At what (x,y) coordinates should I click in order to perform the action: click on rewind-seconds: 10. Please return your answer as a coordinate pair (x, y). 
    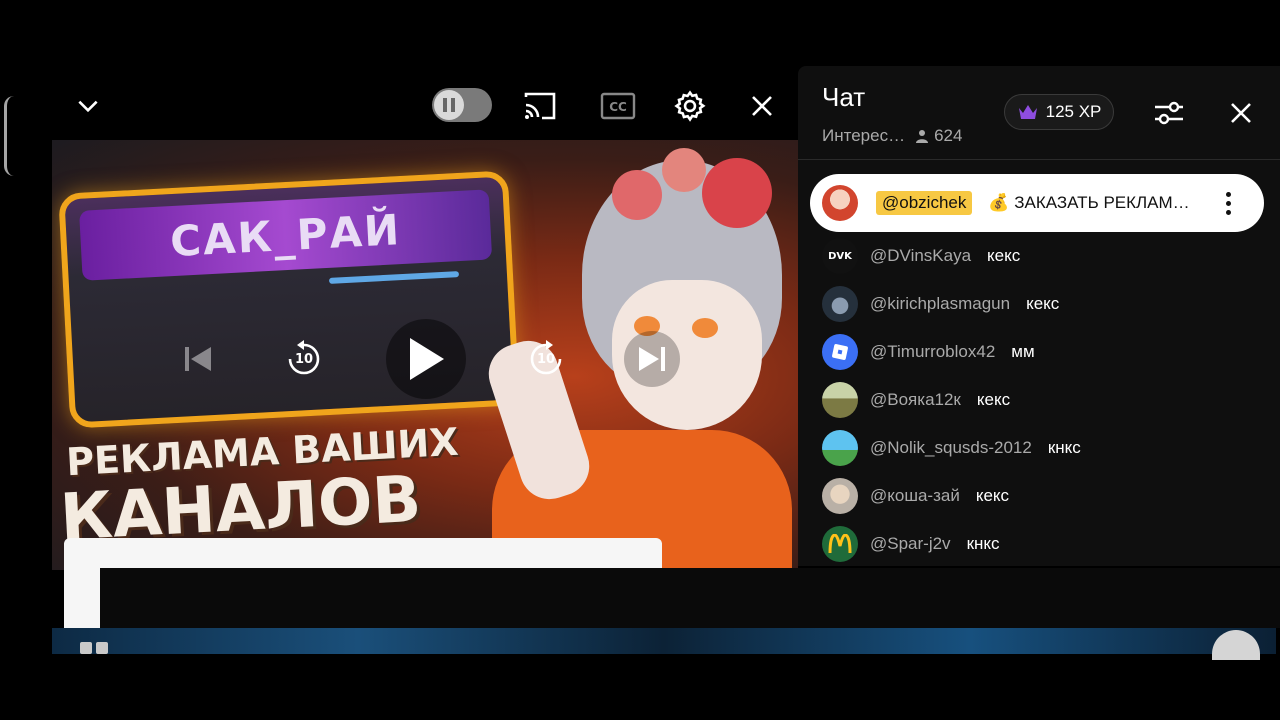
    Looking at the image, I should click on (304, 359).